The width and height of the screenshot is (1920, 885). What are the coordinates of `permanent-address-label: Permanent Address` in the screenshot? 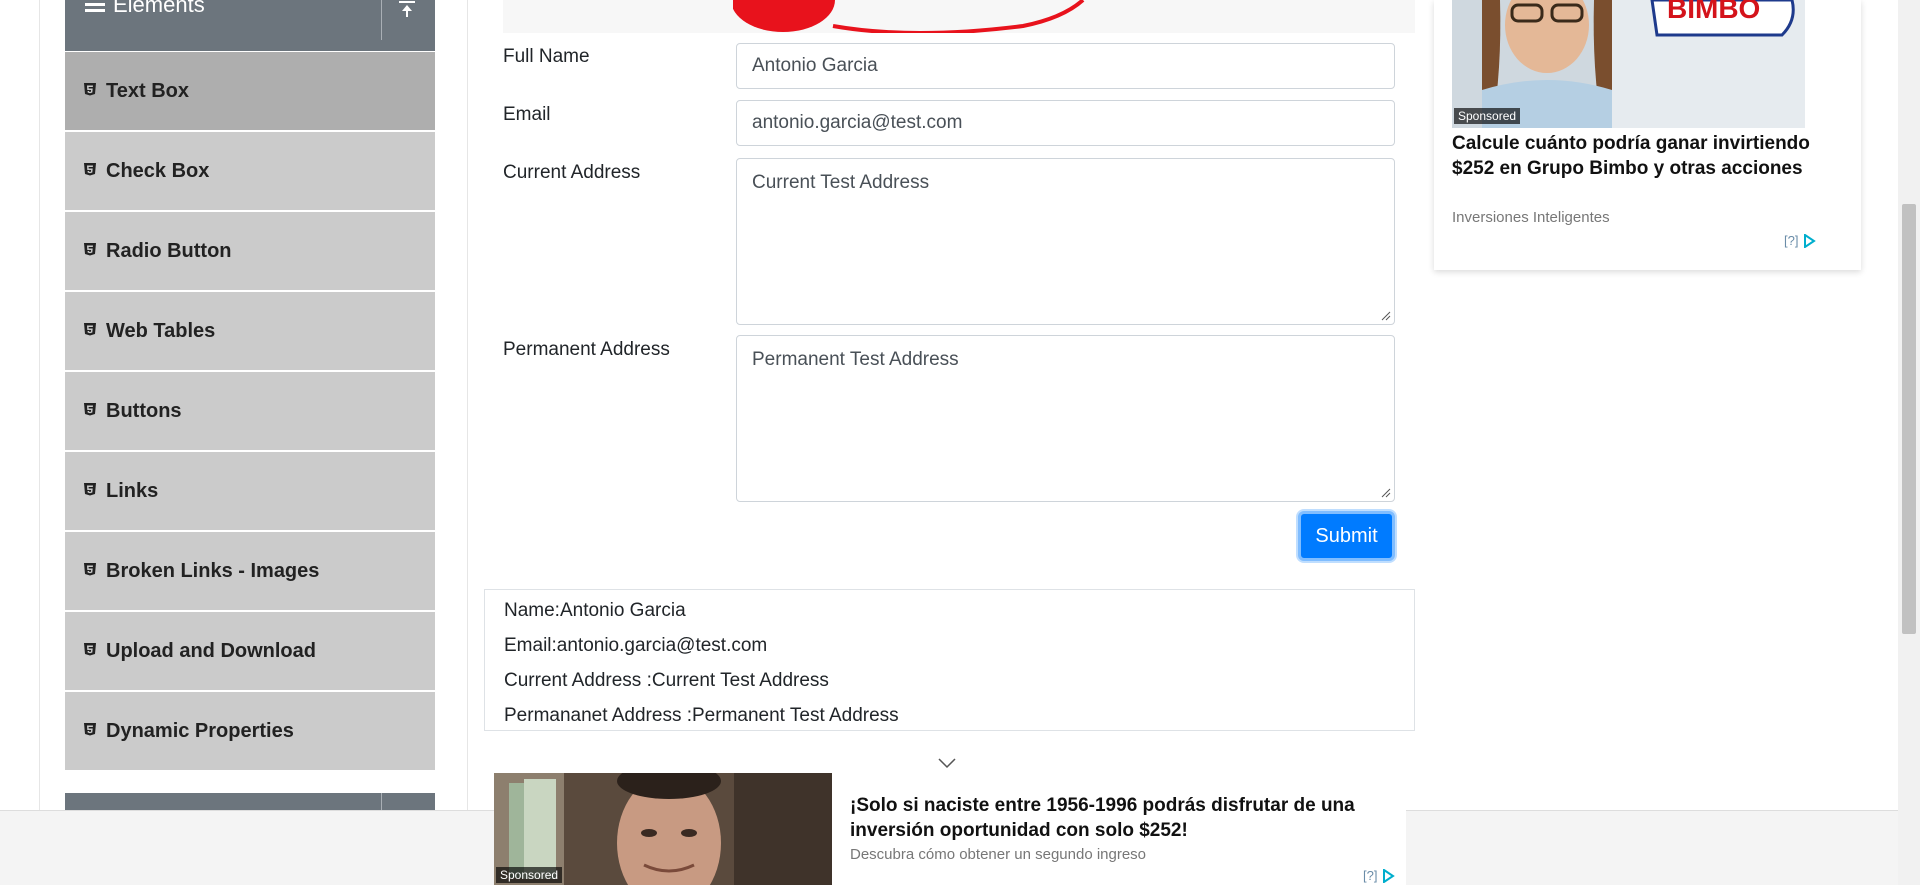 It's located at (586, 349).